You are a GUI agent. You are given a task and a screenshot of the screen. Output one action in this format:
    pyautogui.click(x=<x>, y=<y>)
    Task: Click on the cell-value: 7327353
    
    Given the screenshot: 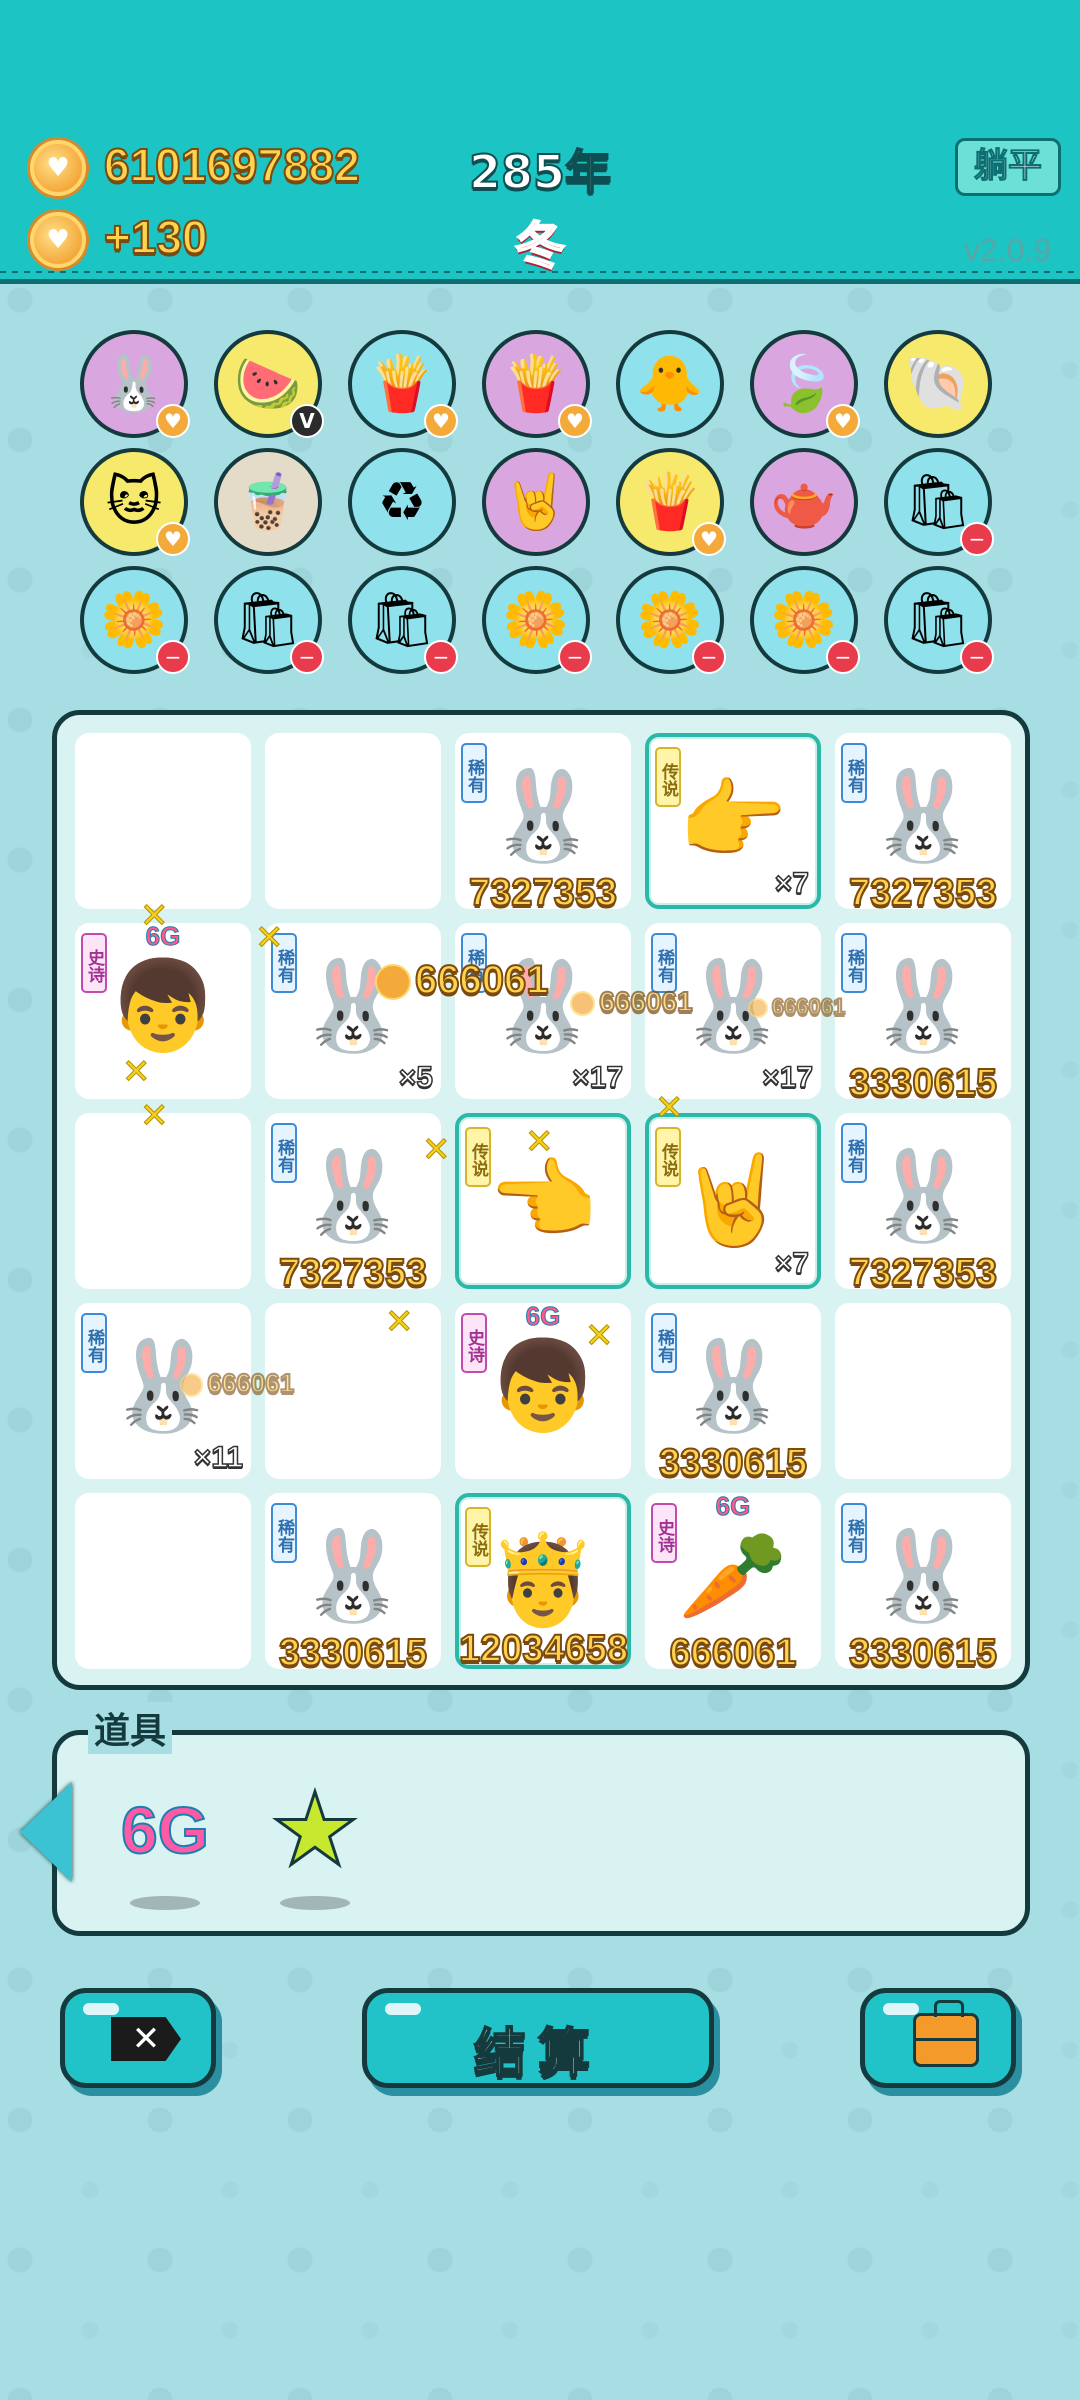 What is the action you would take?
    pyautogui.click(x=543, y=893)
    